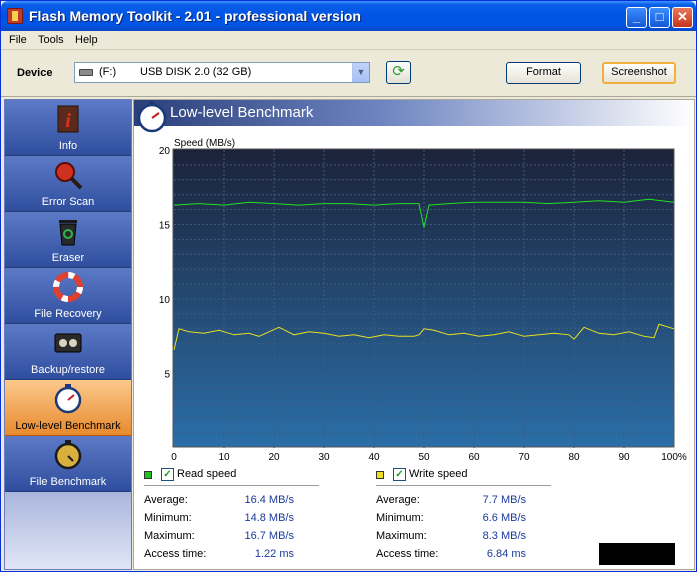 This screenshot has height=572, width=697. I want to click on app-icon, so click(15, 16).